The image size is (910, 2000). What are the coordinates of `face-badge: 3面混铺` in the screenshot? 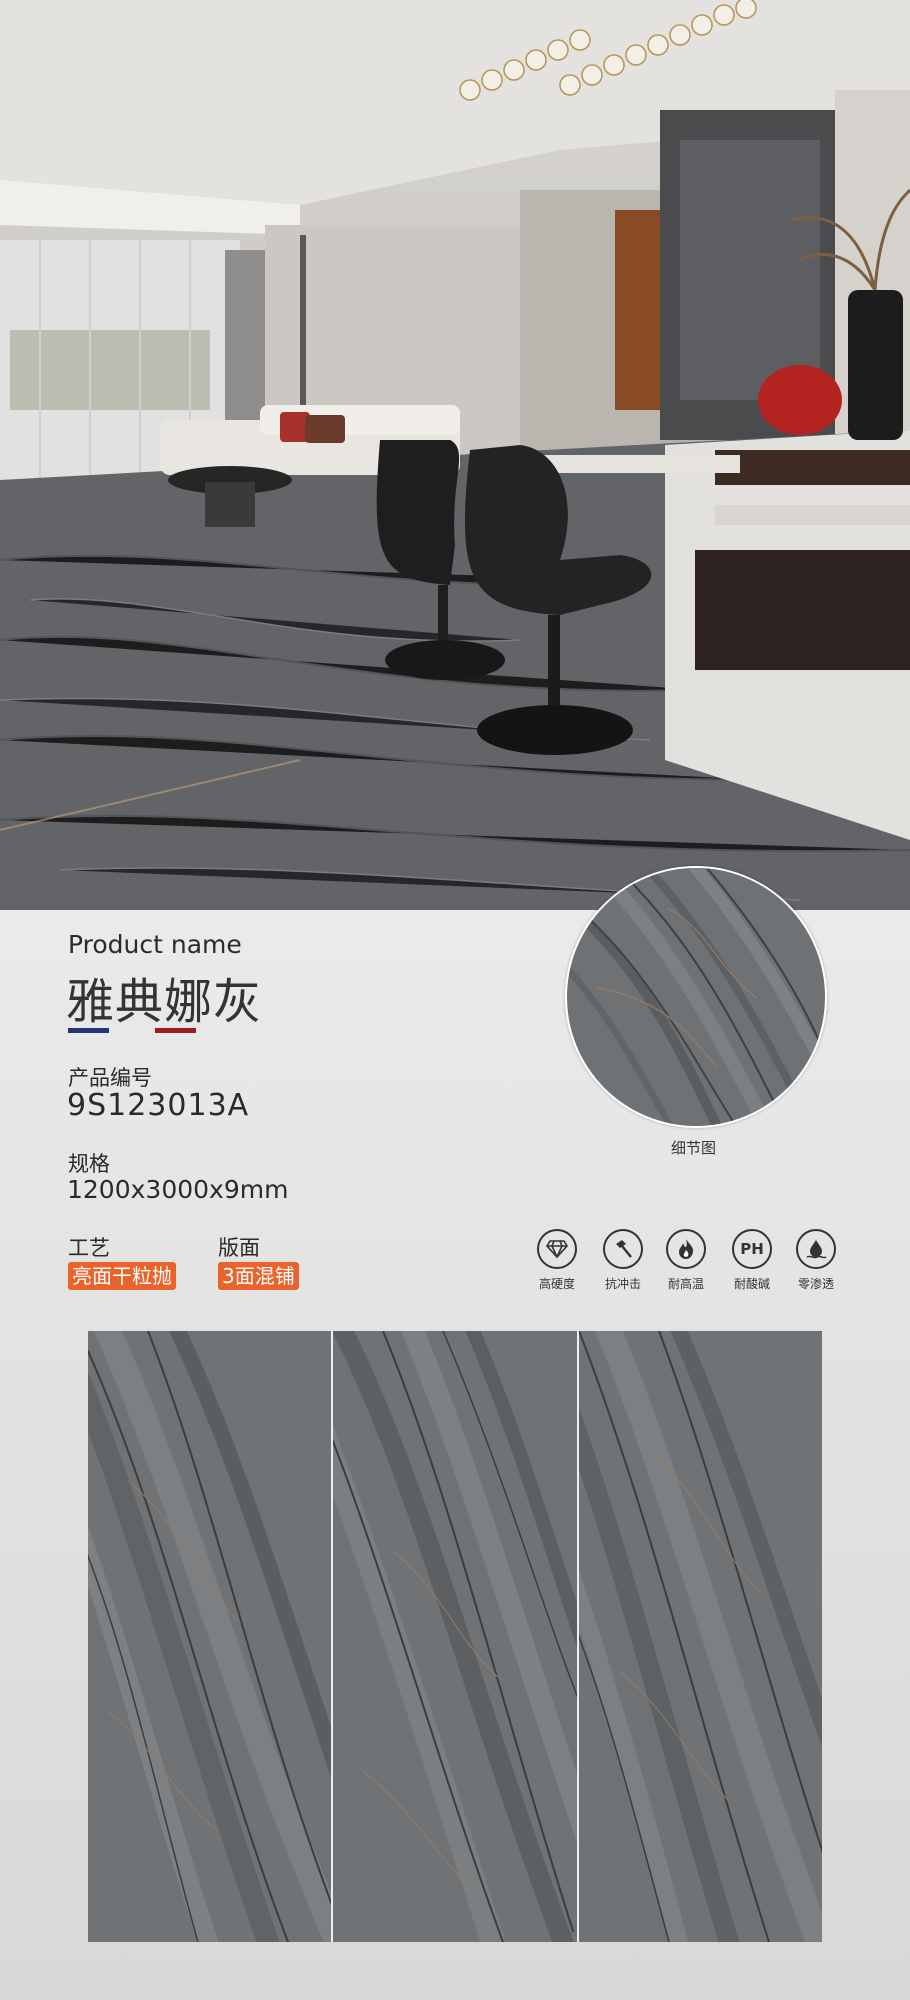 It's located at (258, 1276).